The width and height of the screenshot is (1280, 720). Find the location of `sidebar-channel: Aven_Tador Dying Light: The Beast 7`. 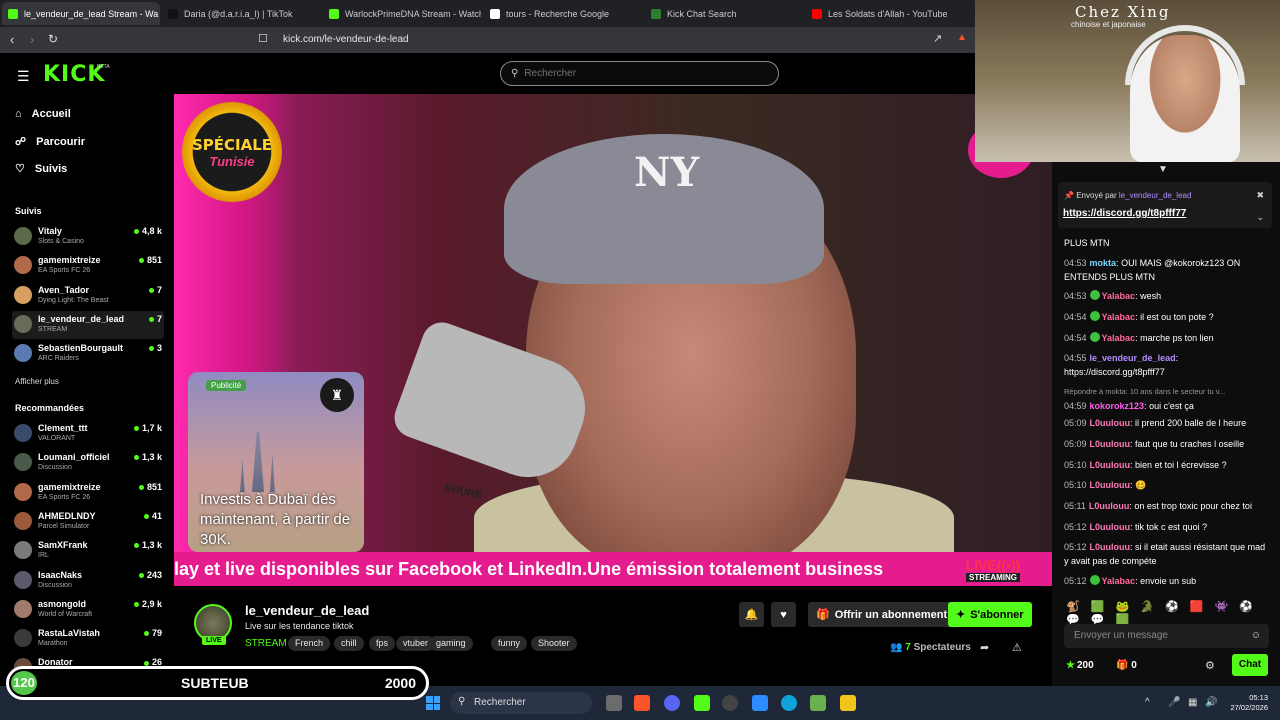

sidebar-channel: Aven_Tador Dying Light: The Beast 7 is located at coordinates (88, 296).